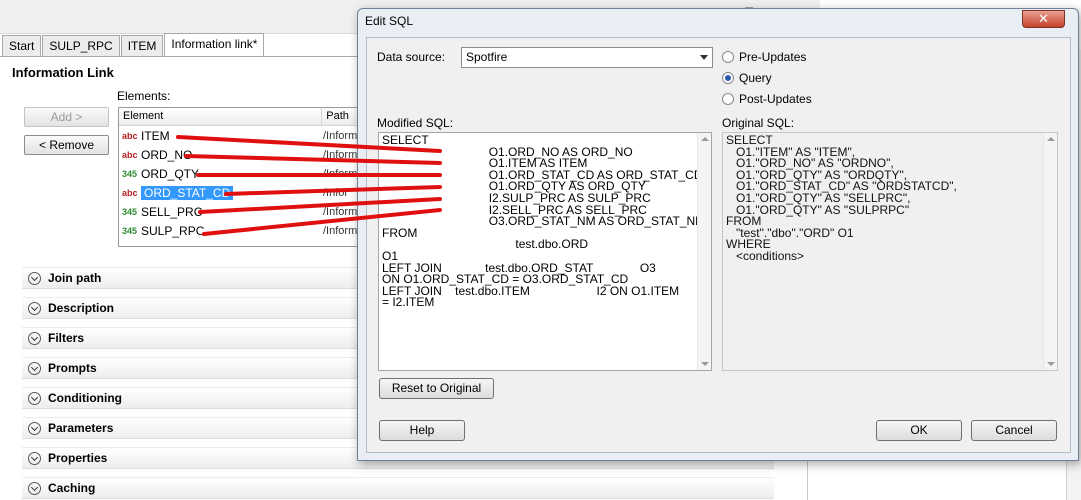  I want to click on radio-pre-updates: Pre-Updates, so click(764, 57).